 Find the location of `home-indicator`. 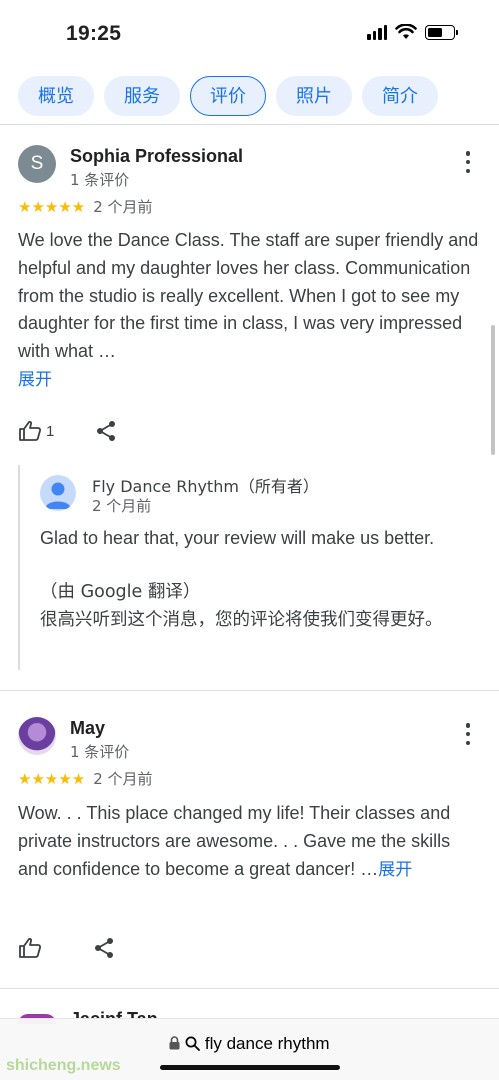

home-indicator is located at coordinates (250, 1067).